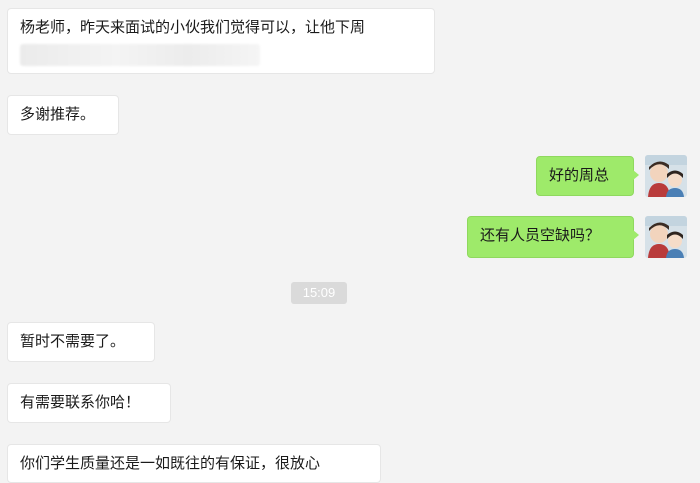 Image resolution: width=700 pixels, height=483 pixels. What do you see at coordinates (193, 27) in the screenshot?
I see `message-text: 杨老师，昨天来面试的小伙我们觉得可以，让他下周` at bounding box center [193, 27].